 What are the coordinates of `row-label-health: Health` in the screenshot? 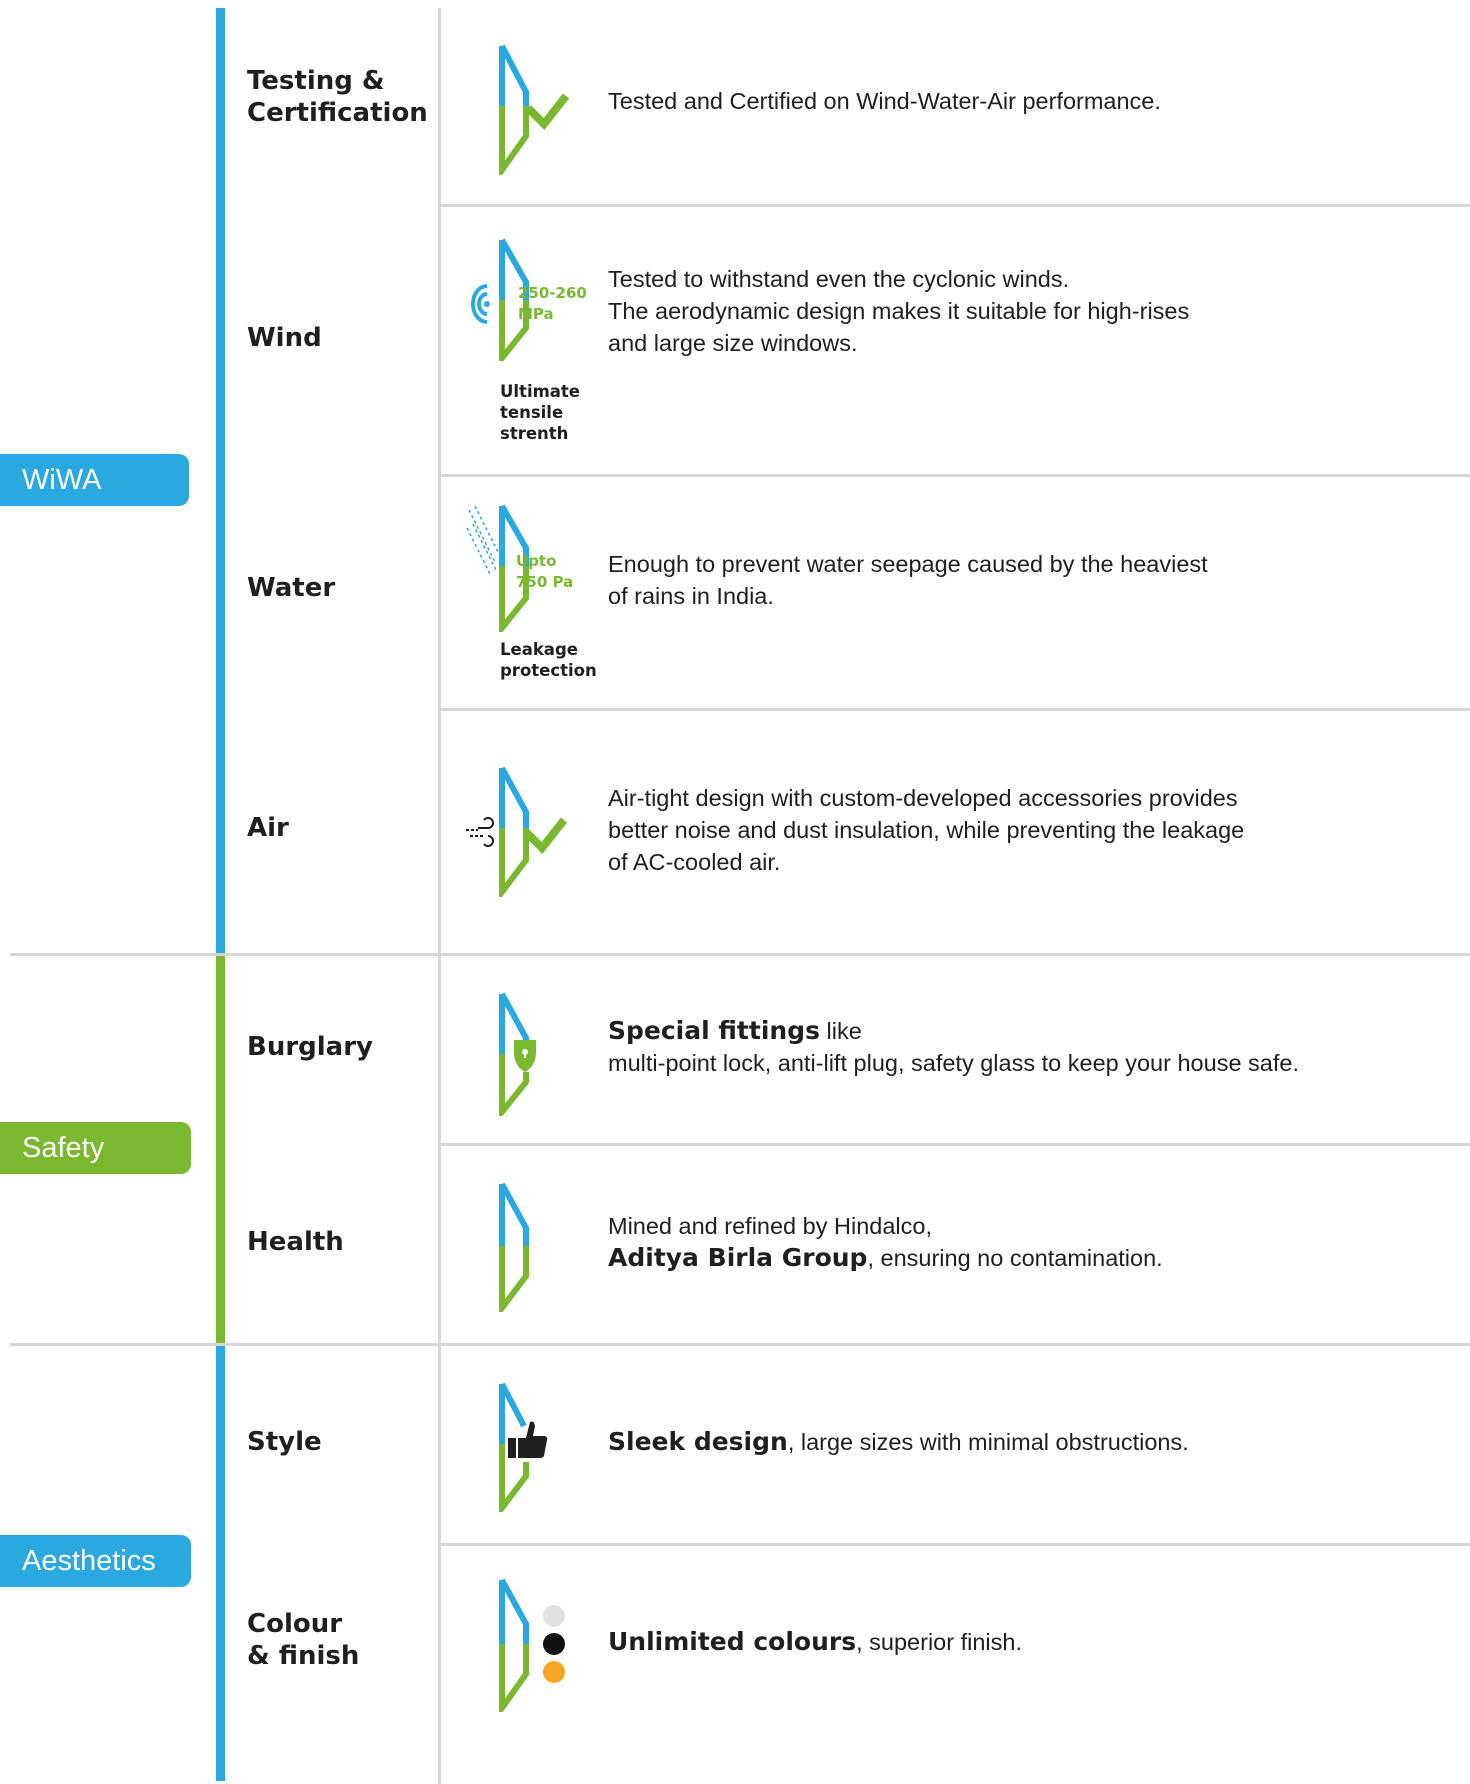 It's located at (295, 1242).